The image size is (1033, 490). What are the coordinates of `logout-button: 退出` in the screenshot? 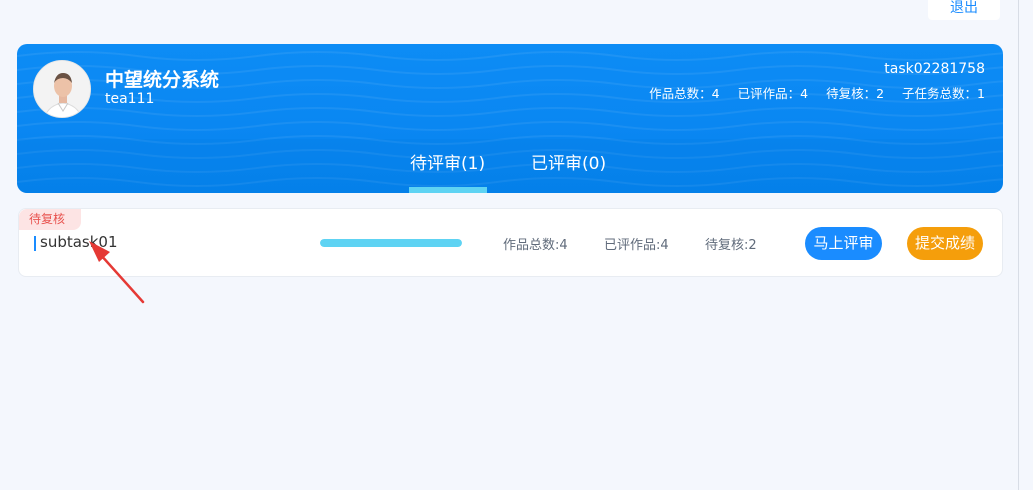 It's located at (964, 10).